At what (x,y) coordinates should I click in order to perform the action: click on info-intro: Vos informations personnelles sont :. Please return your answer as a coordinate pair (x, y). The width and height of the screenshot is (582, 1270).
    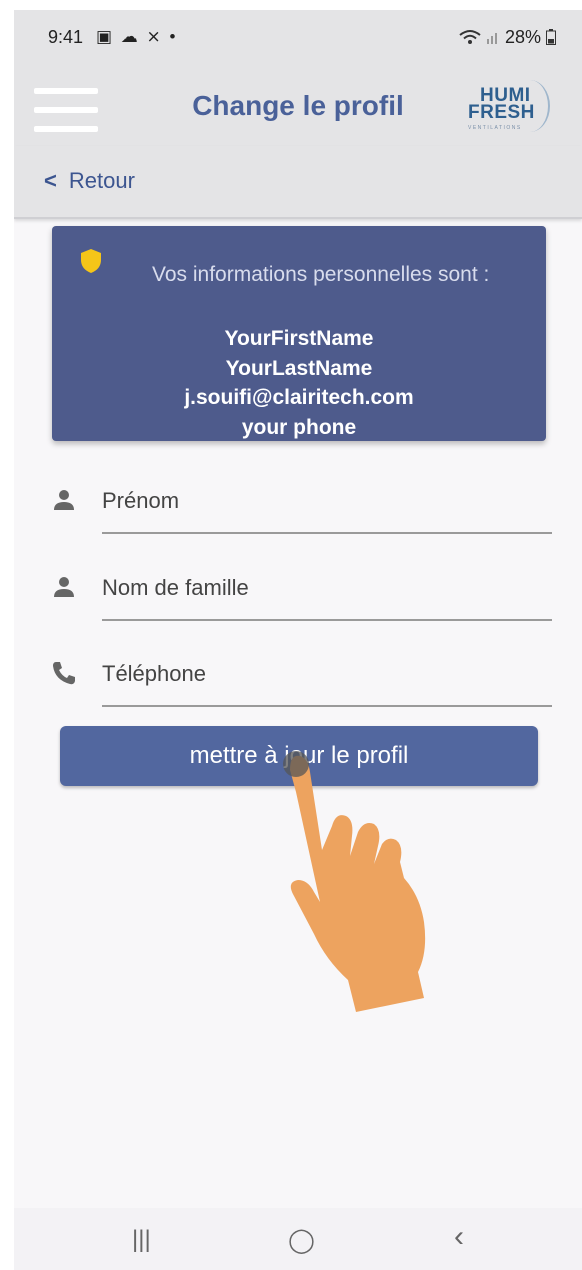
    Looking at the image, I should click on (321, 274).